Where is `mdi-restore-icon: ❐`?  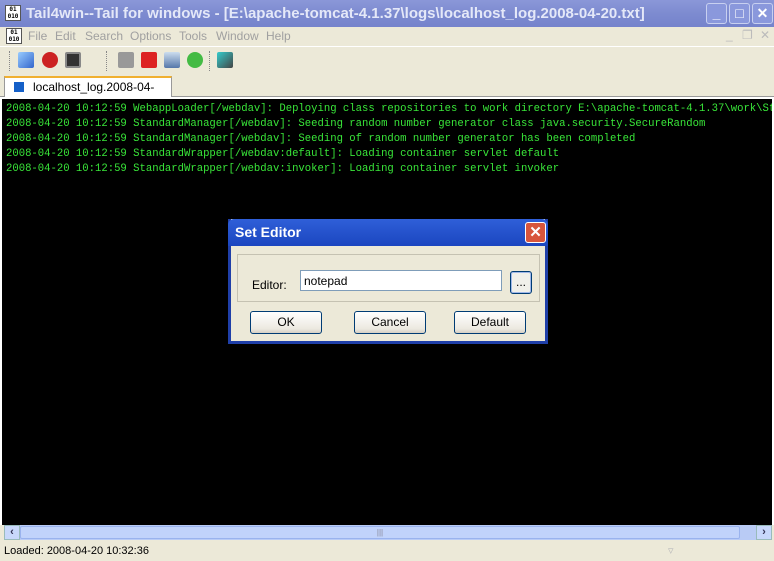
mdi-restore-icon: ❐ is located at coordinates (747, 35).